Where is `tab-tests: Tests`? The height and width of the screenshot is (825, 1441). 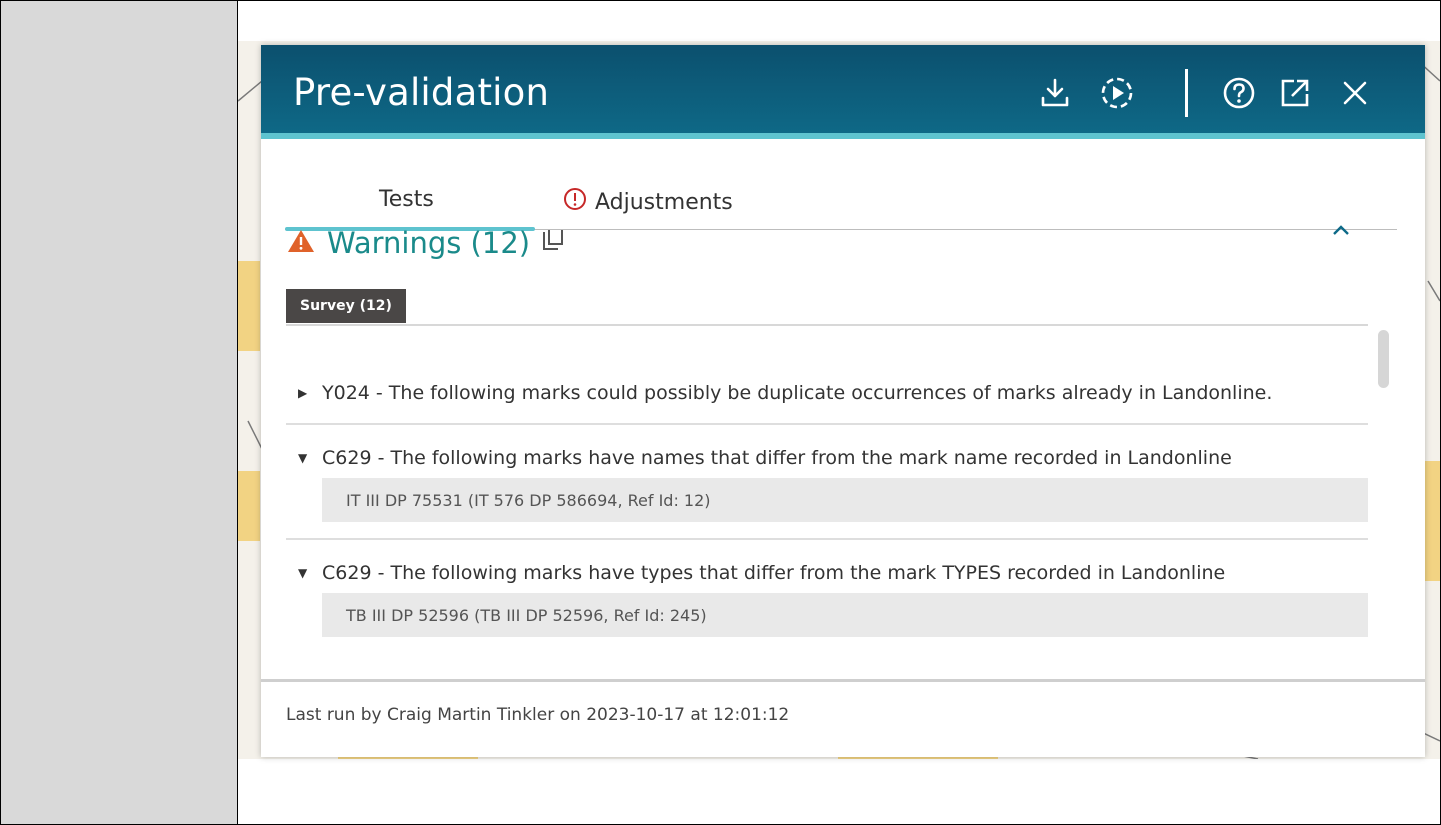
tab-tests: Tests is located at coordinates (406, 199).